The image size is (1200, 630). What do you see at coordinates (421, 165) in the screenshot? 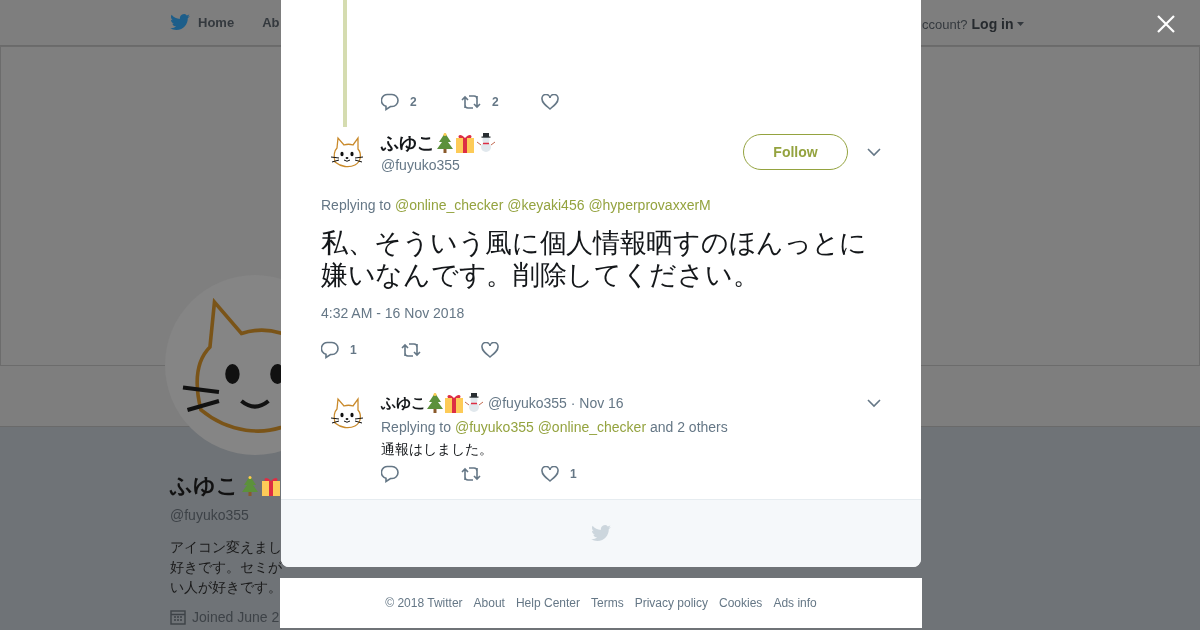
I see `user-handle: @fuyuko355` at bounding box center [421, 165].